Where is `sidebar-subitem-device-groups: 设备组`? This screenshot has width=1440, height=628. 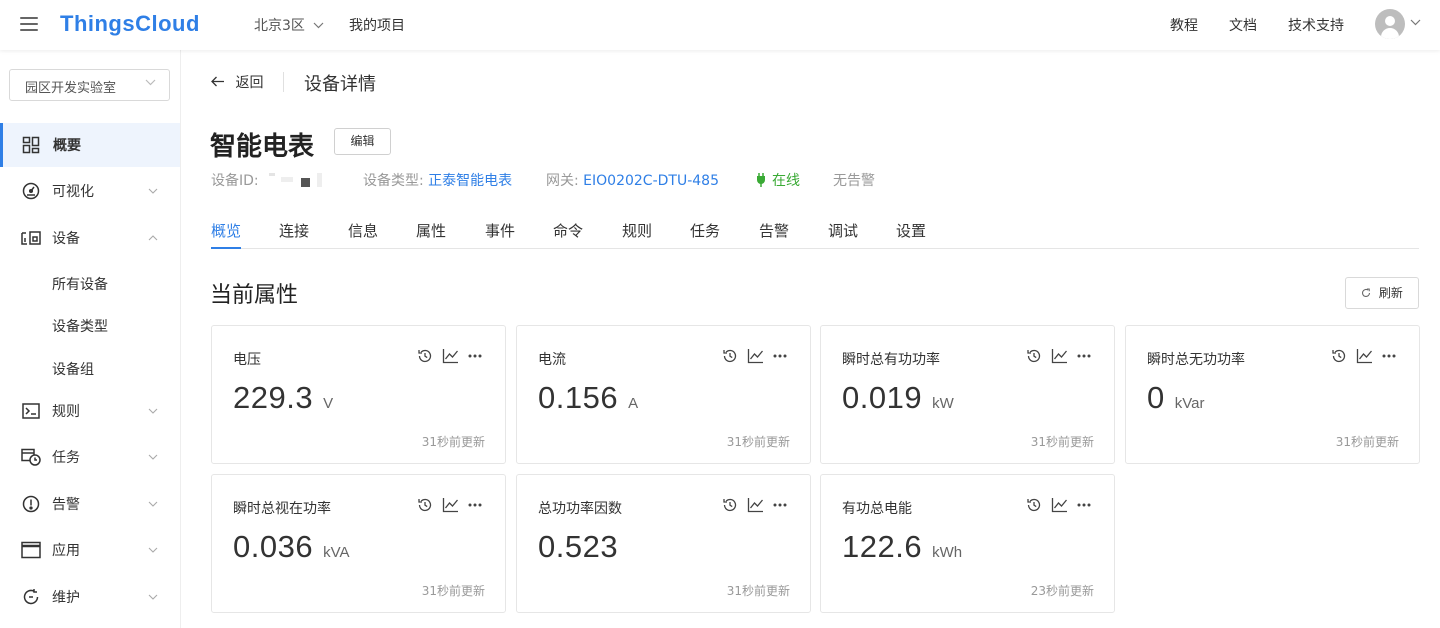 sidebar-subitem-device-groups: 设备组 is located at coordinates (73, 369).